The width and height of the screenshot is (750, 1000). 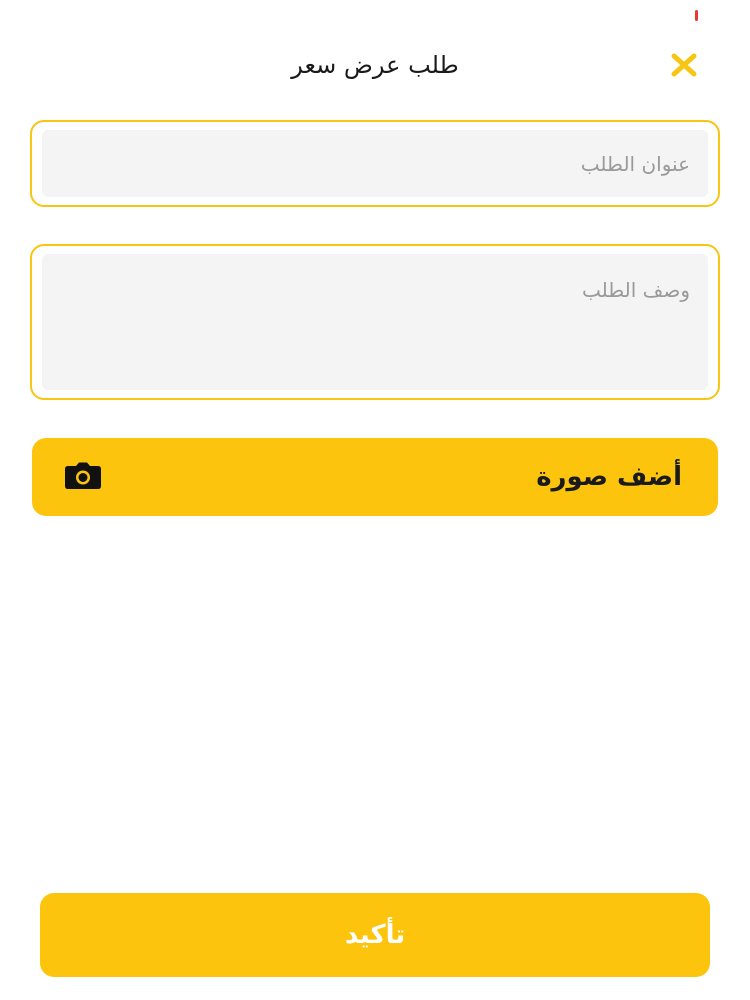 What do you see at coordinates (375, 477) in the screenshot?
I see `add-photo-button: أضف صورة` at bounding box center [375, 477].